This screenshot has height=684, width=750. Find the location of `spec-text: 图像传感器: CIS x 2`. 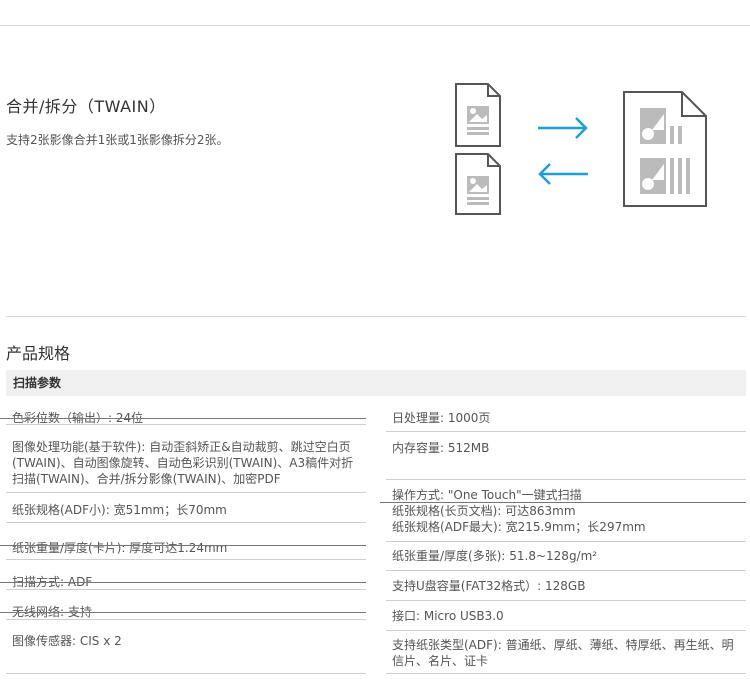

spec-text: 图像传感器: CIS x 2 is located at coordinates (67, 641).